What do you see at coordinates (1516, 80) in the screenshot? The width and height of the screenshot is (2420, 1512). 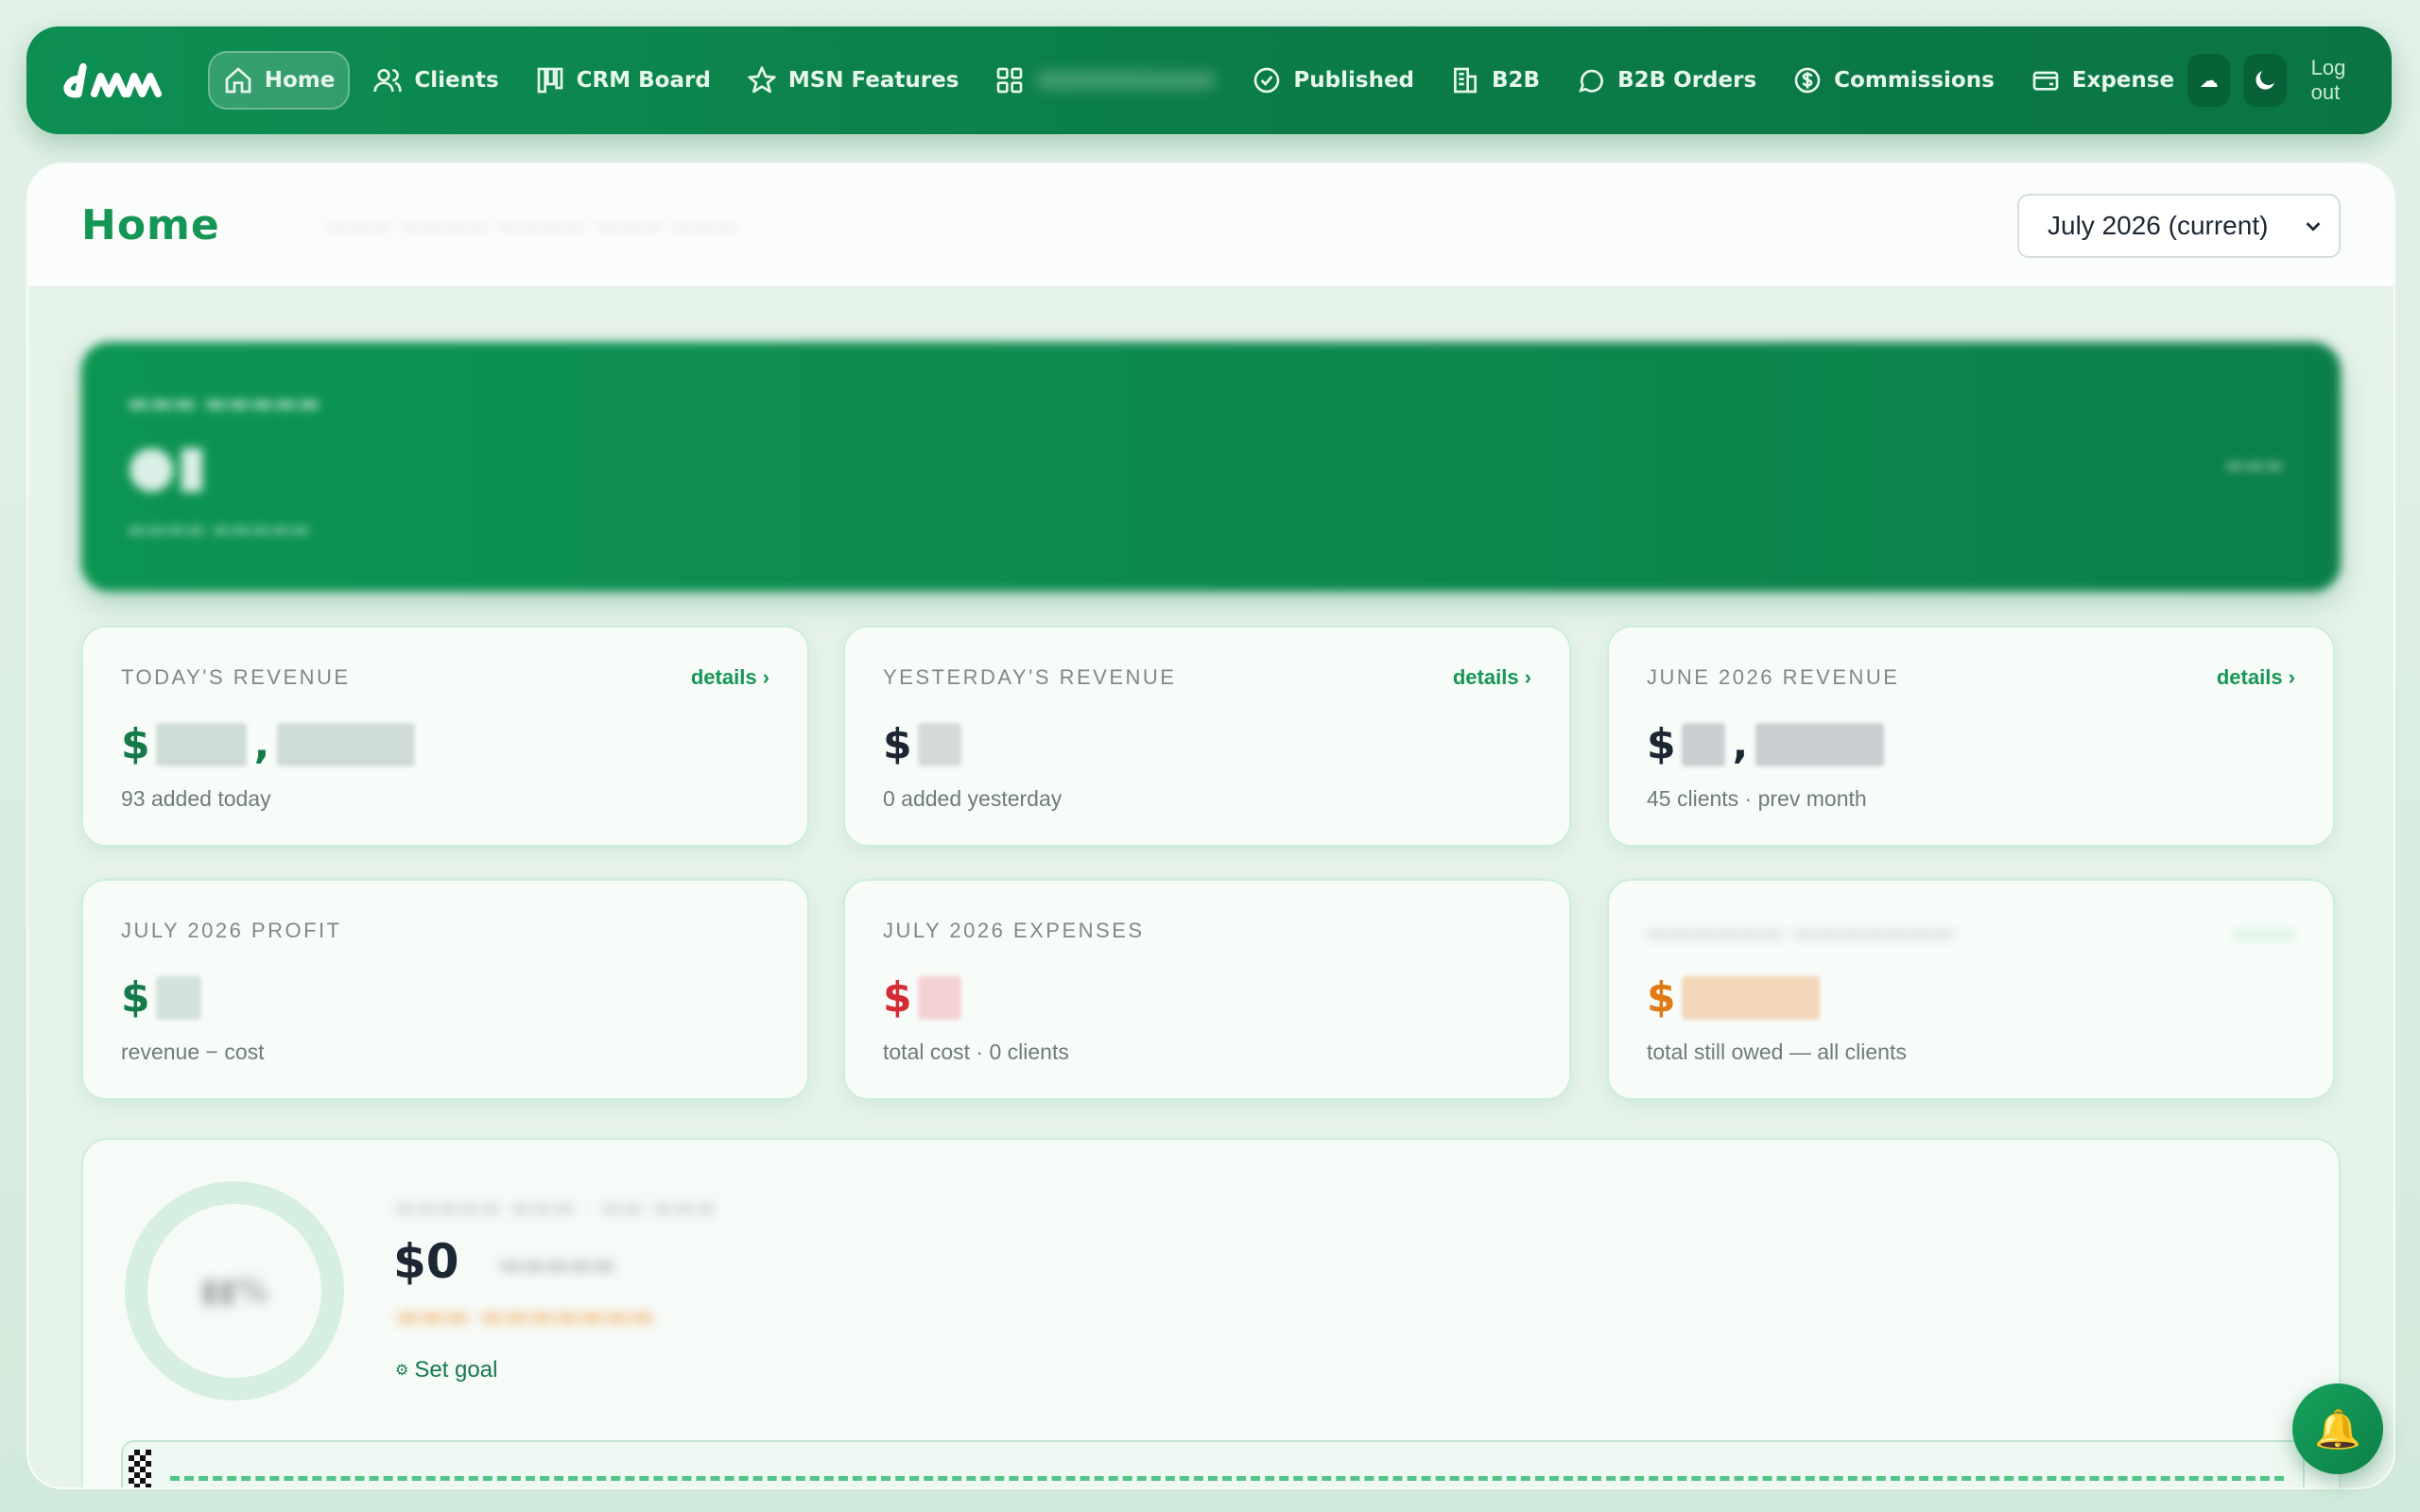 I see `nav-b2b-label: B2B` at bounding box center [1516, 80].